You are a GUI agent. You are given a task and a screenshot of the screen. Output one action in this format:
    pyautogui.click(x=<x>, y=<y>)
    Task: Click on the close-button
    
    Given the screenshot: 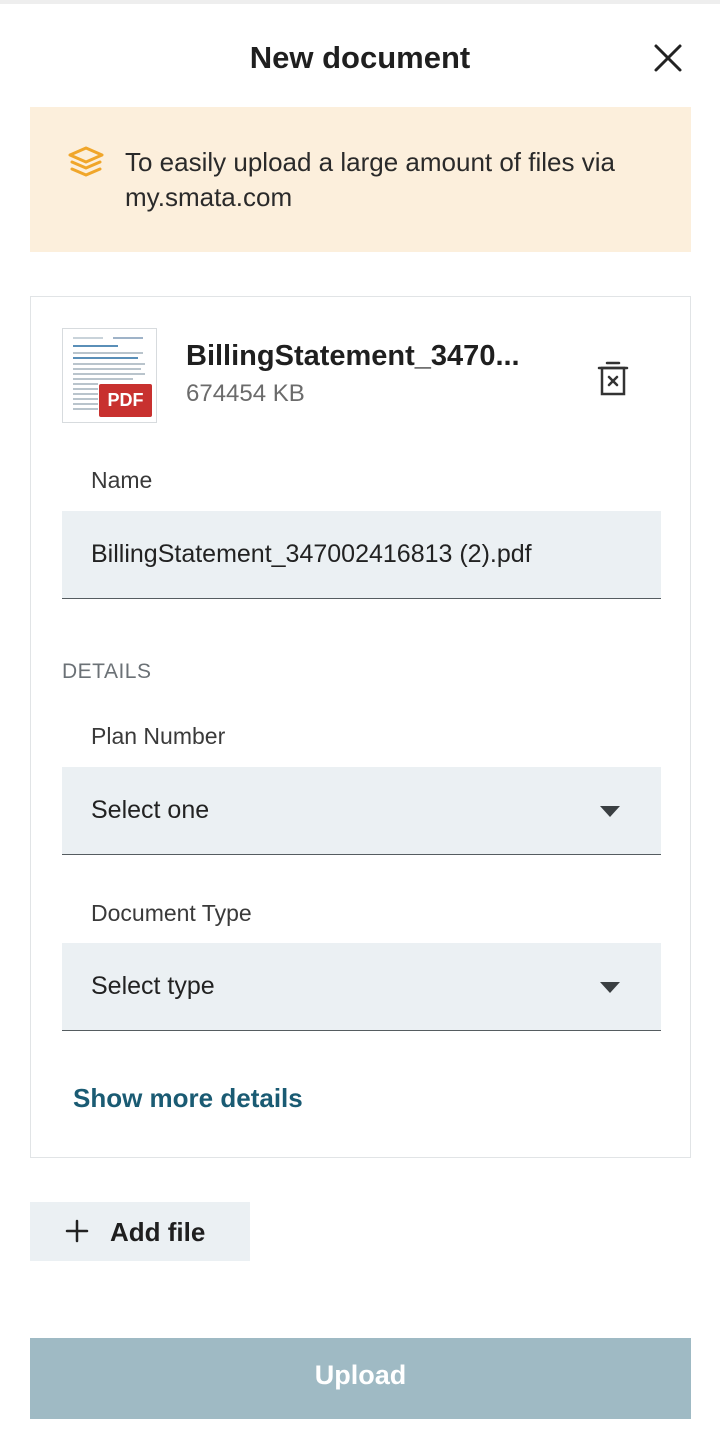 What is the action you would take?
    pyautogui.click(x=668, y=58)
    